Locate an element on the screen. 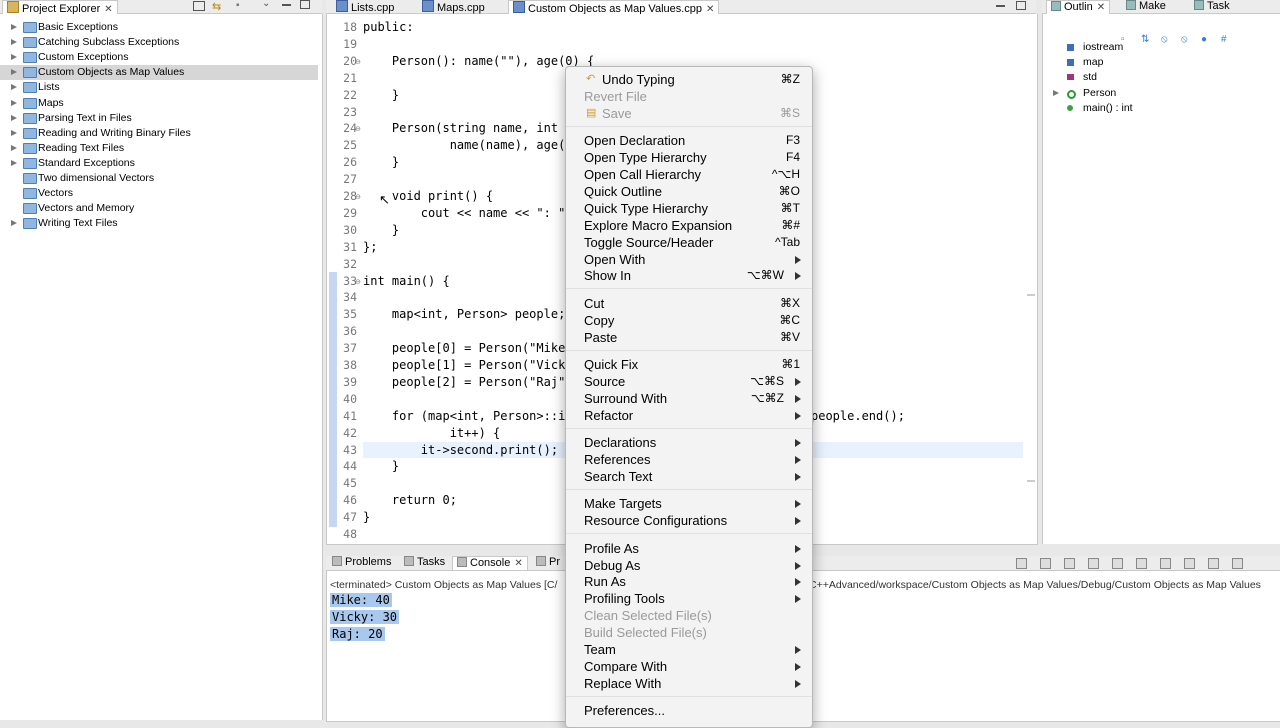 Image resolution: width=1280 pixels, height=728 pixels. outline-item: iostream is located at coordinates (1103, 47).